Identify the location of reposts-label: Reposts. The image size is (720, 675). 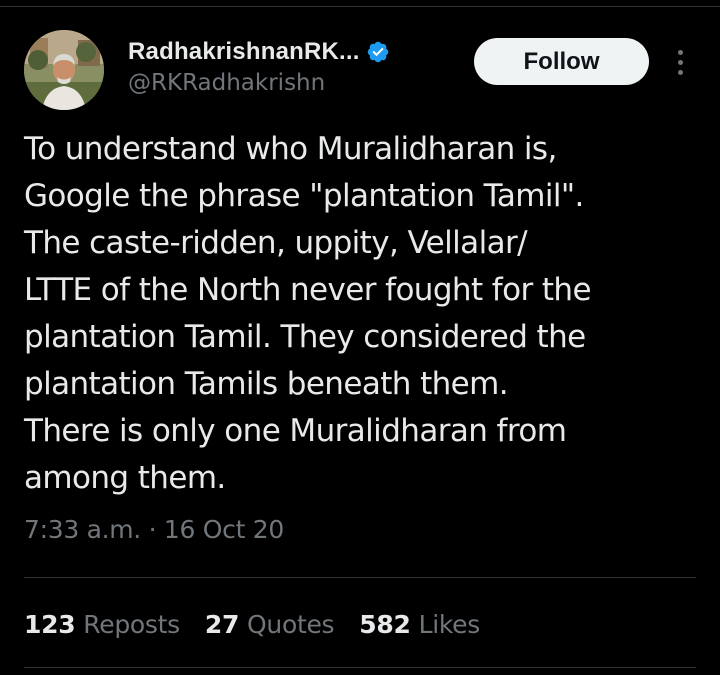
(131, 624).